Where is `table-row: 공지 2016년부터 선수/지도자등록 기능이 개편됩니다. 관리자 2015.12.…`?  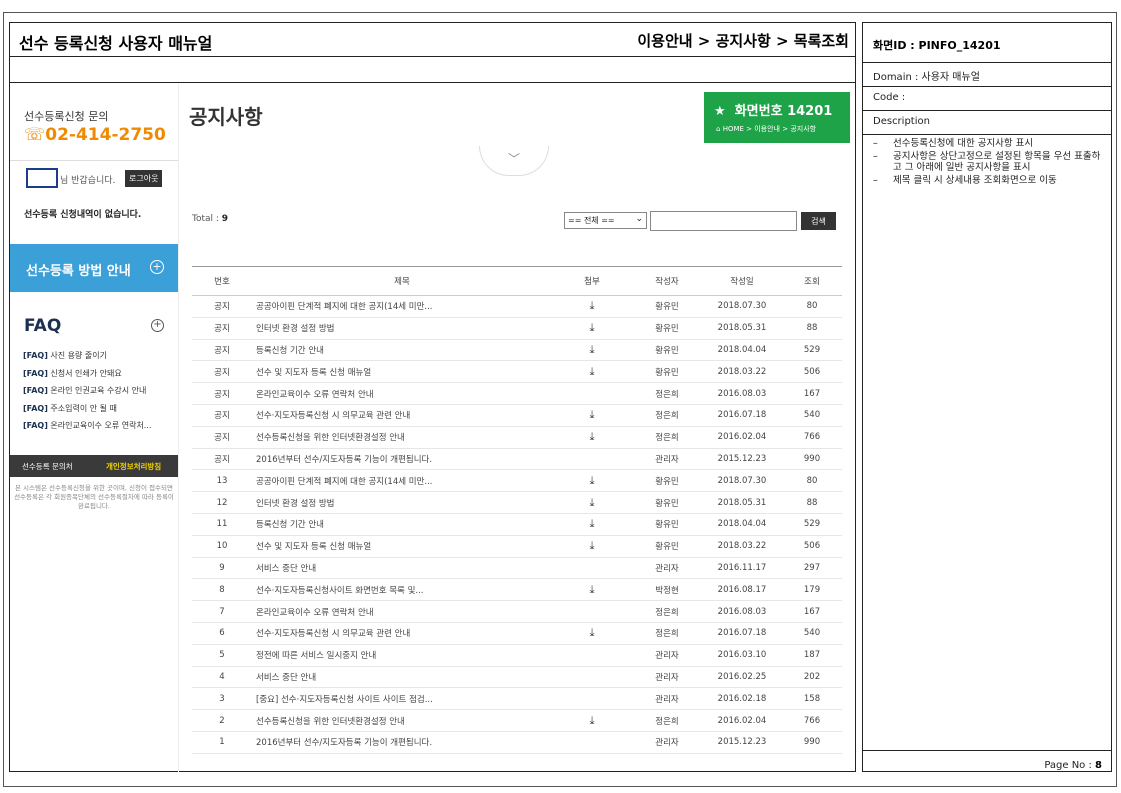 table-row: 공지 2016년부터 선수/지도자등록 기능이 개편됩니다. 관리자 2015.12.… is located at coordinates (517, 459).